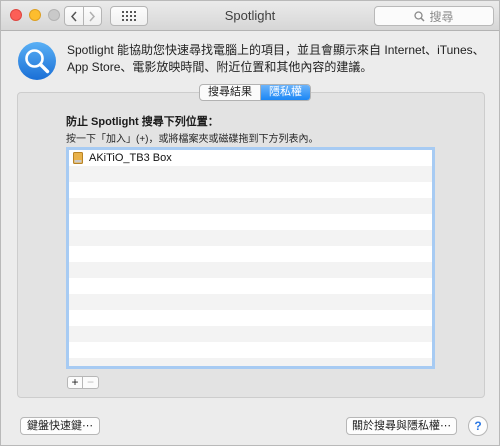 The image size is (500, 446). Describe the element at coordinates (60, 426) in the screenshot. I see `keyboard-shortcuts-button: 鍵盤快速鍵⋯` at that location.